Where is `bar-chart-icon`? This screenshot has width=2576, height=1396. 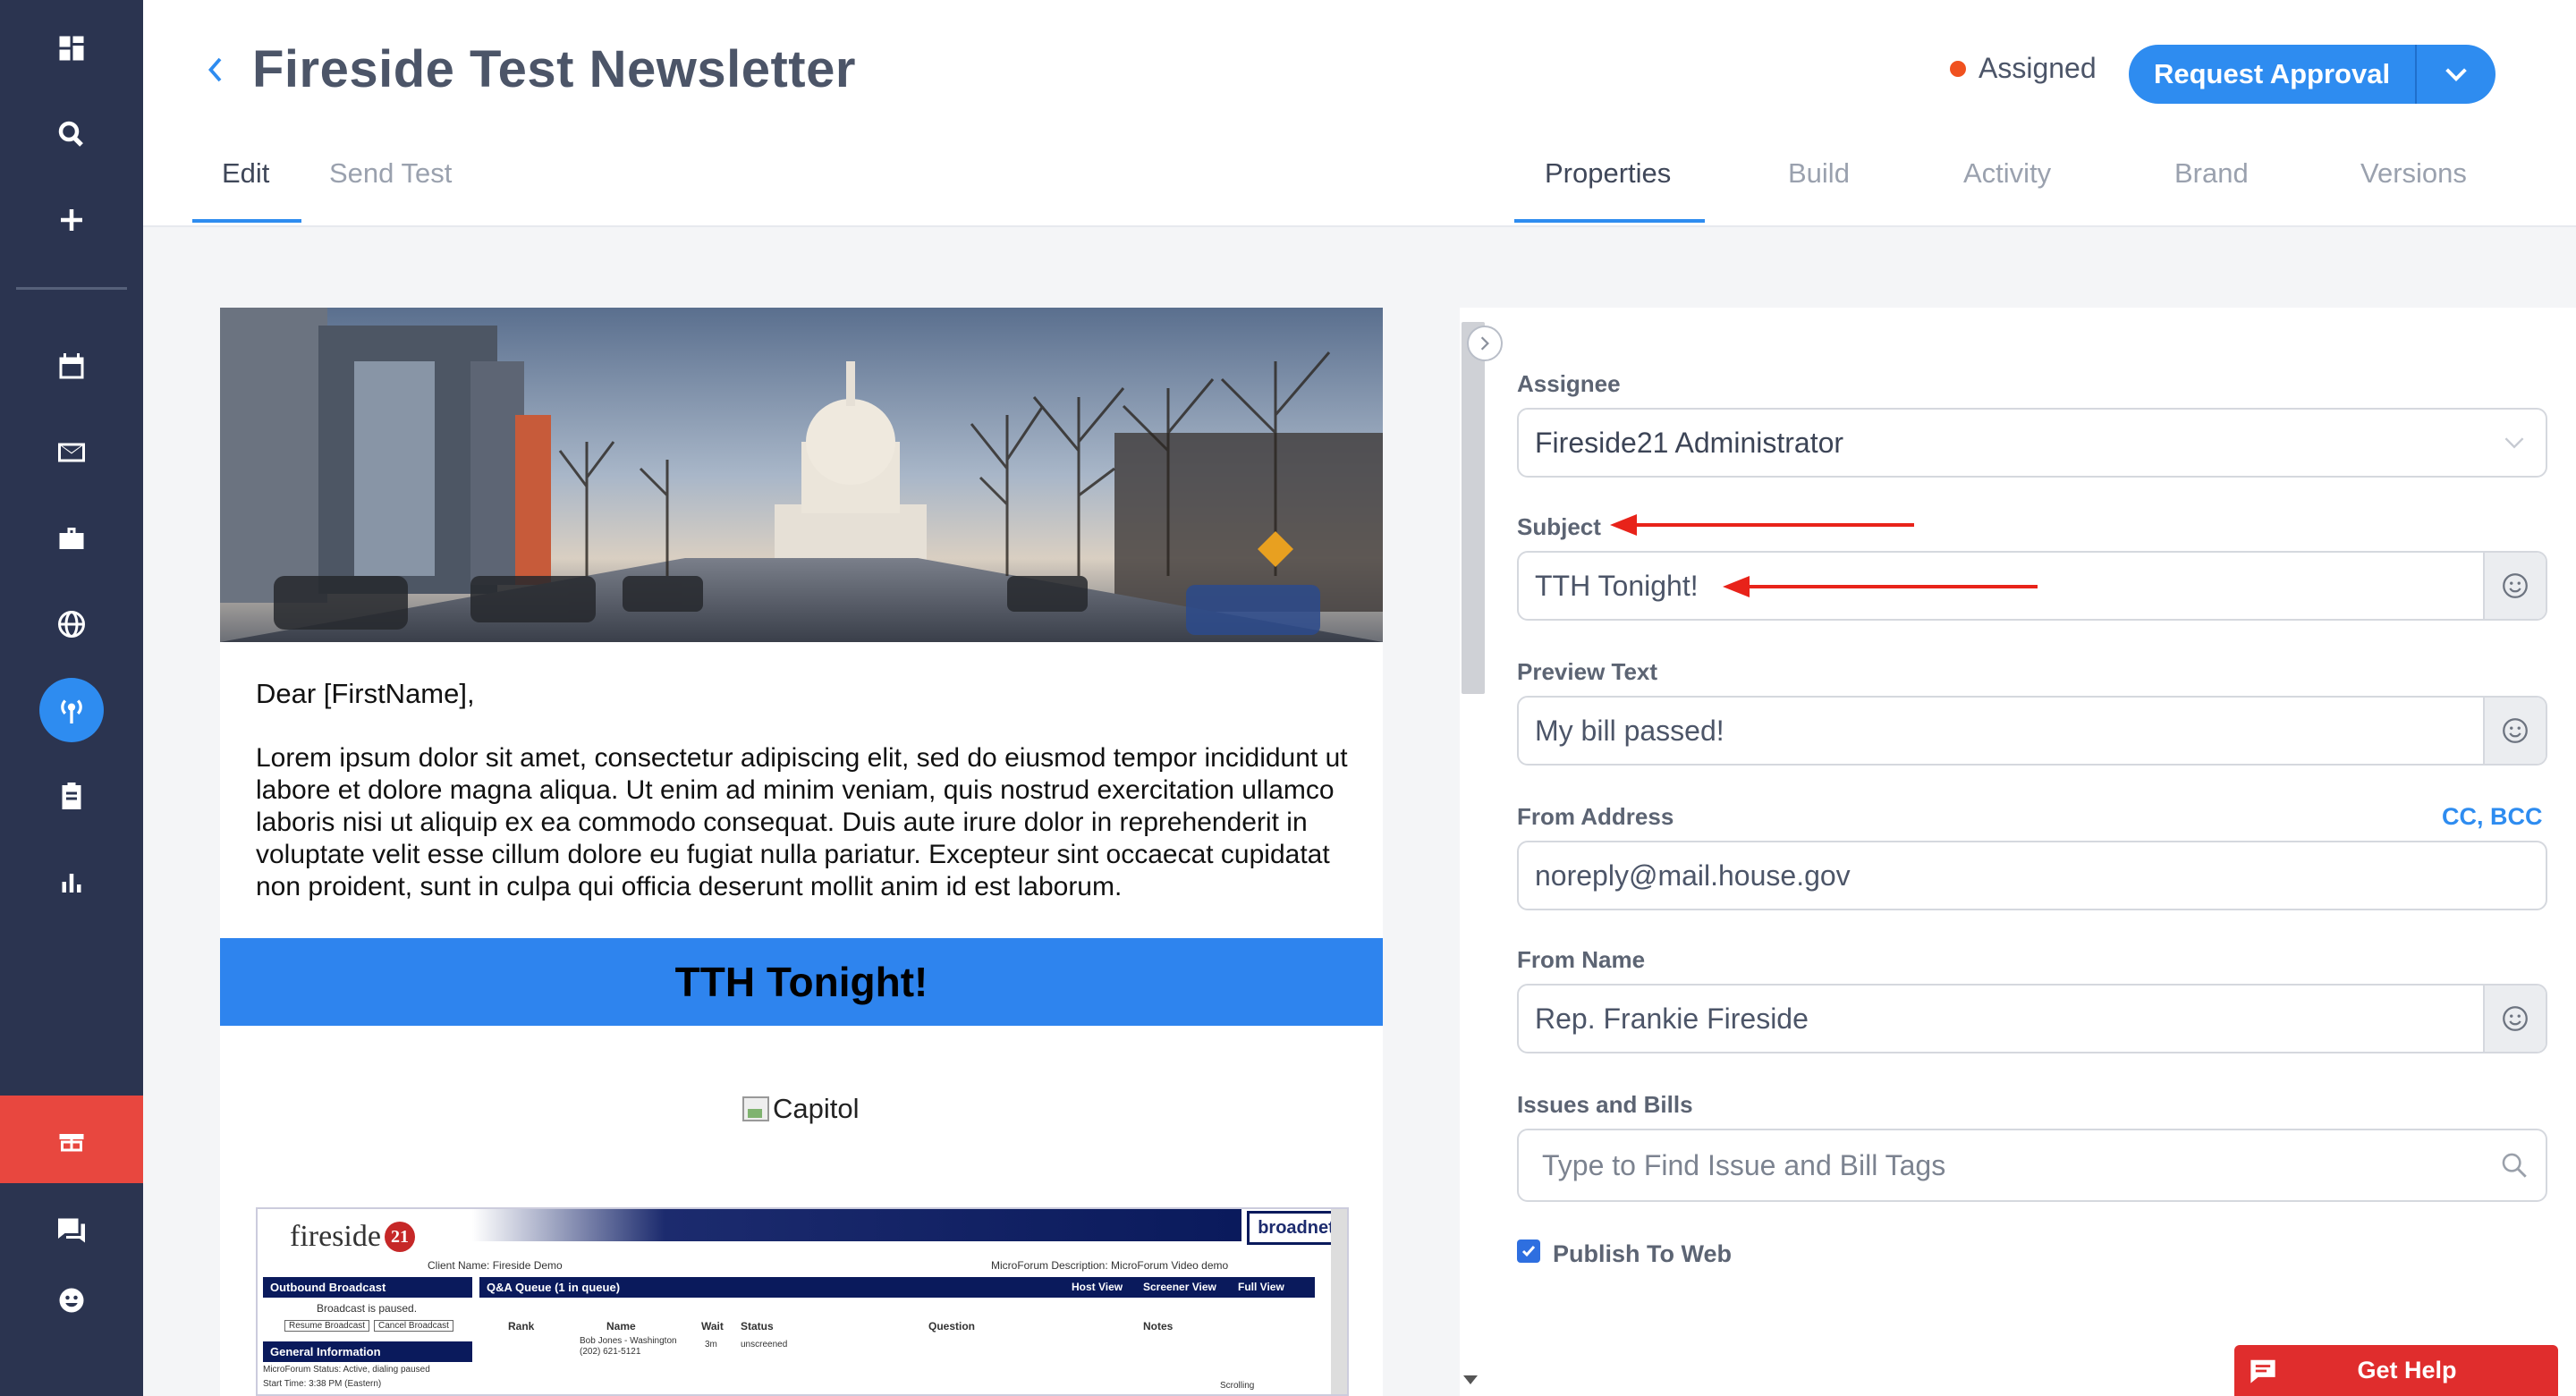
bar-chart-icon is located at coordinates (71, 882).